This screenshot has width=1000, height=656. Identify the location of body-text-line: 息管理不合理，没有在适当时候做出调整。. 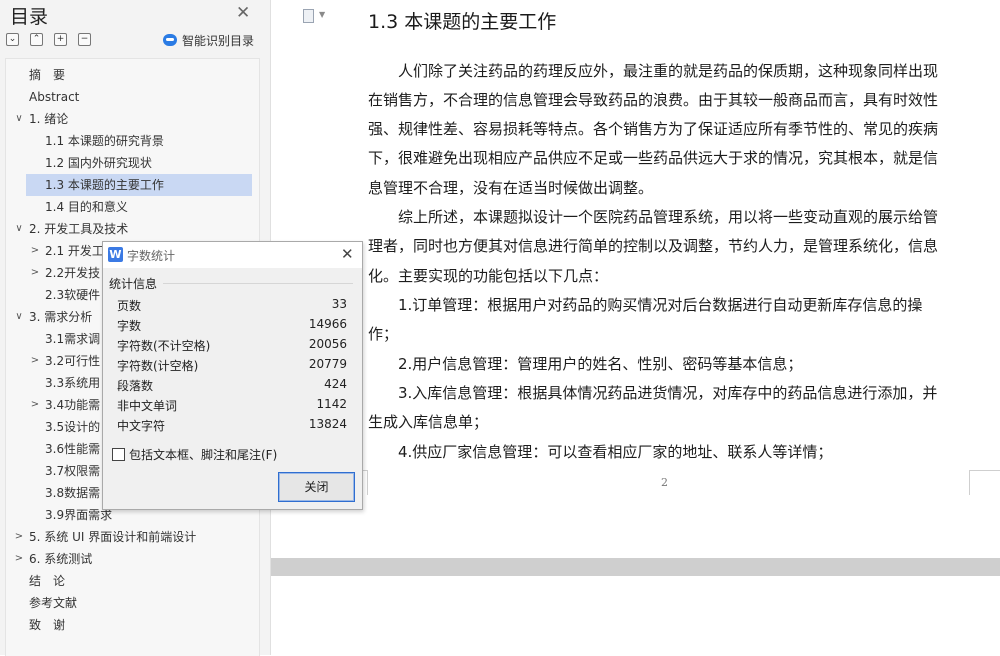
(511, 188).